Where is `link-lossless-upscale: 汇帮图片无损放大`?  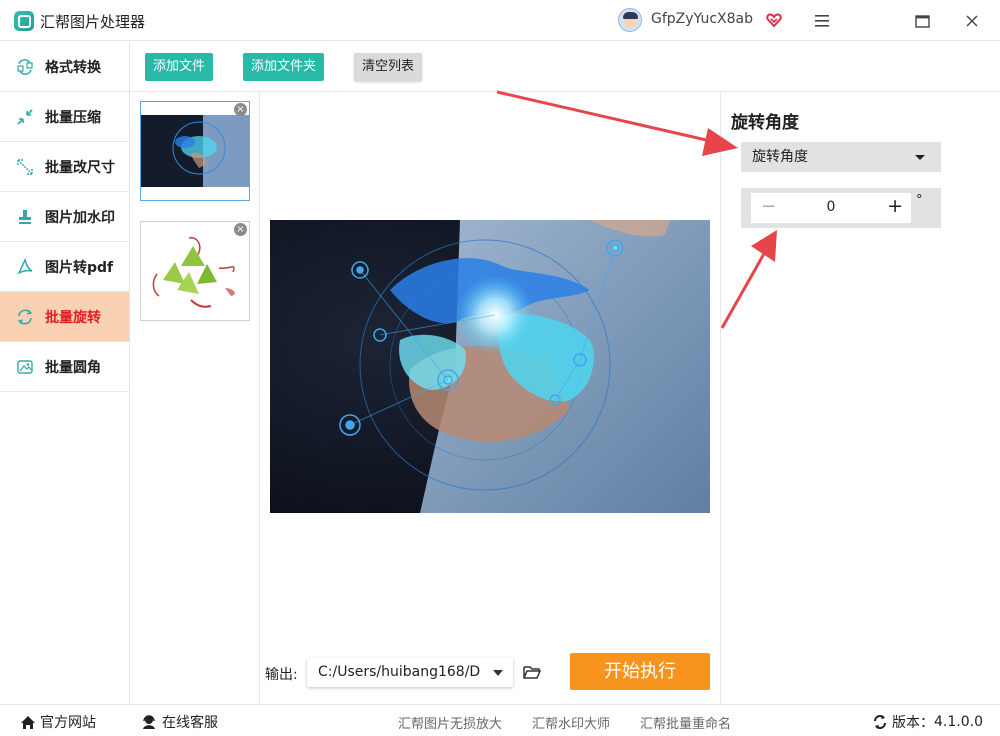
link-lossless-upscale: 汇帮图片无损放大 is located at coordinates (450, 722).